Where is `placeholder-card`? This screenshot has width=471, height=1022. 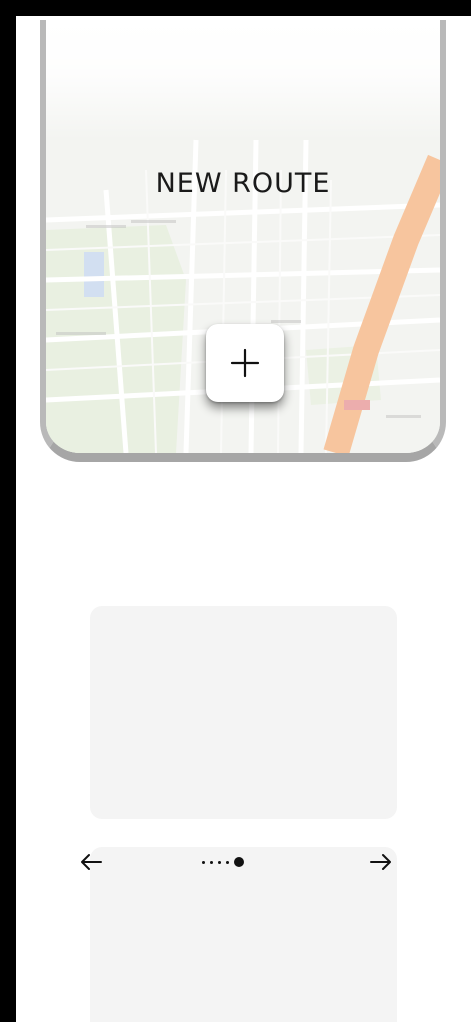 placeholder-card is located at coordinates (243, 712).